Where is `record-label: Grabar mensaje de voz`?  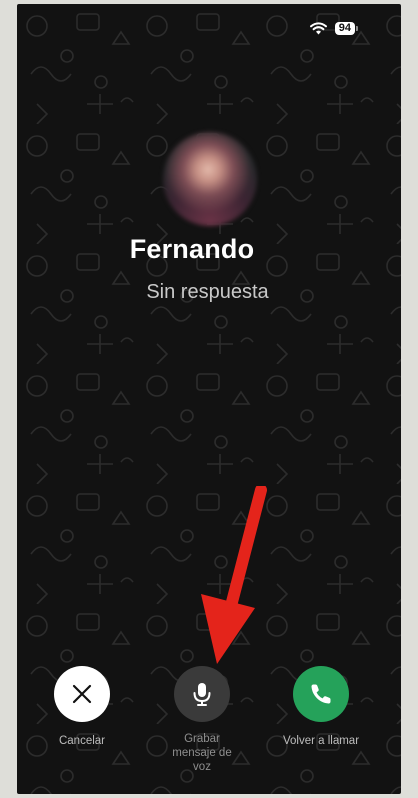 record-label: Grabar mensaje de voz is located at coordinates (202, 753).